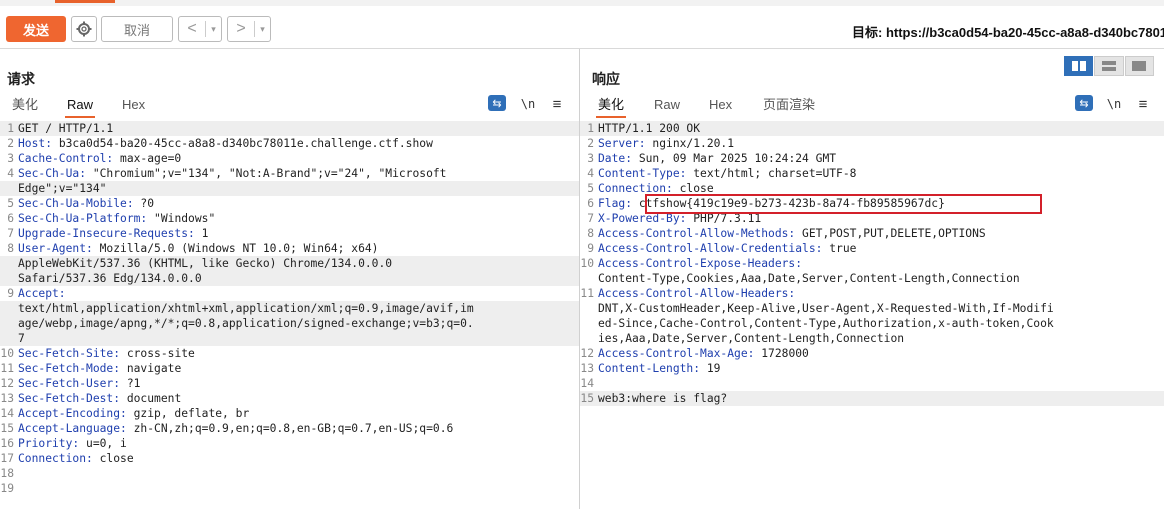 This screenshot has width=1164, height=509. What do you see at coordinates (200, 29) in the screenshot?
I see `back-button: < ▾` at bounding box center [200, 29].